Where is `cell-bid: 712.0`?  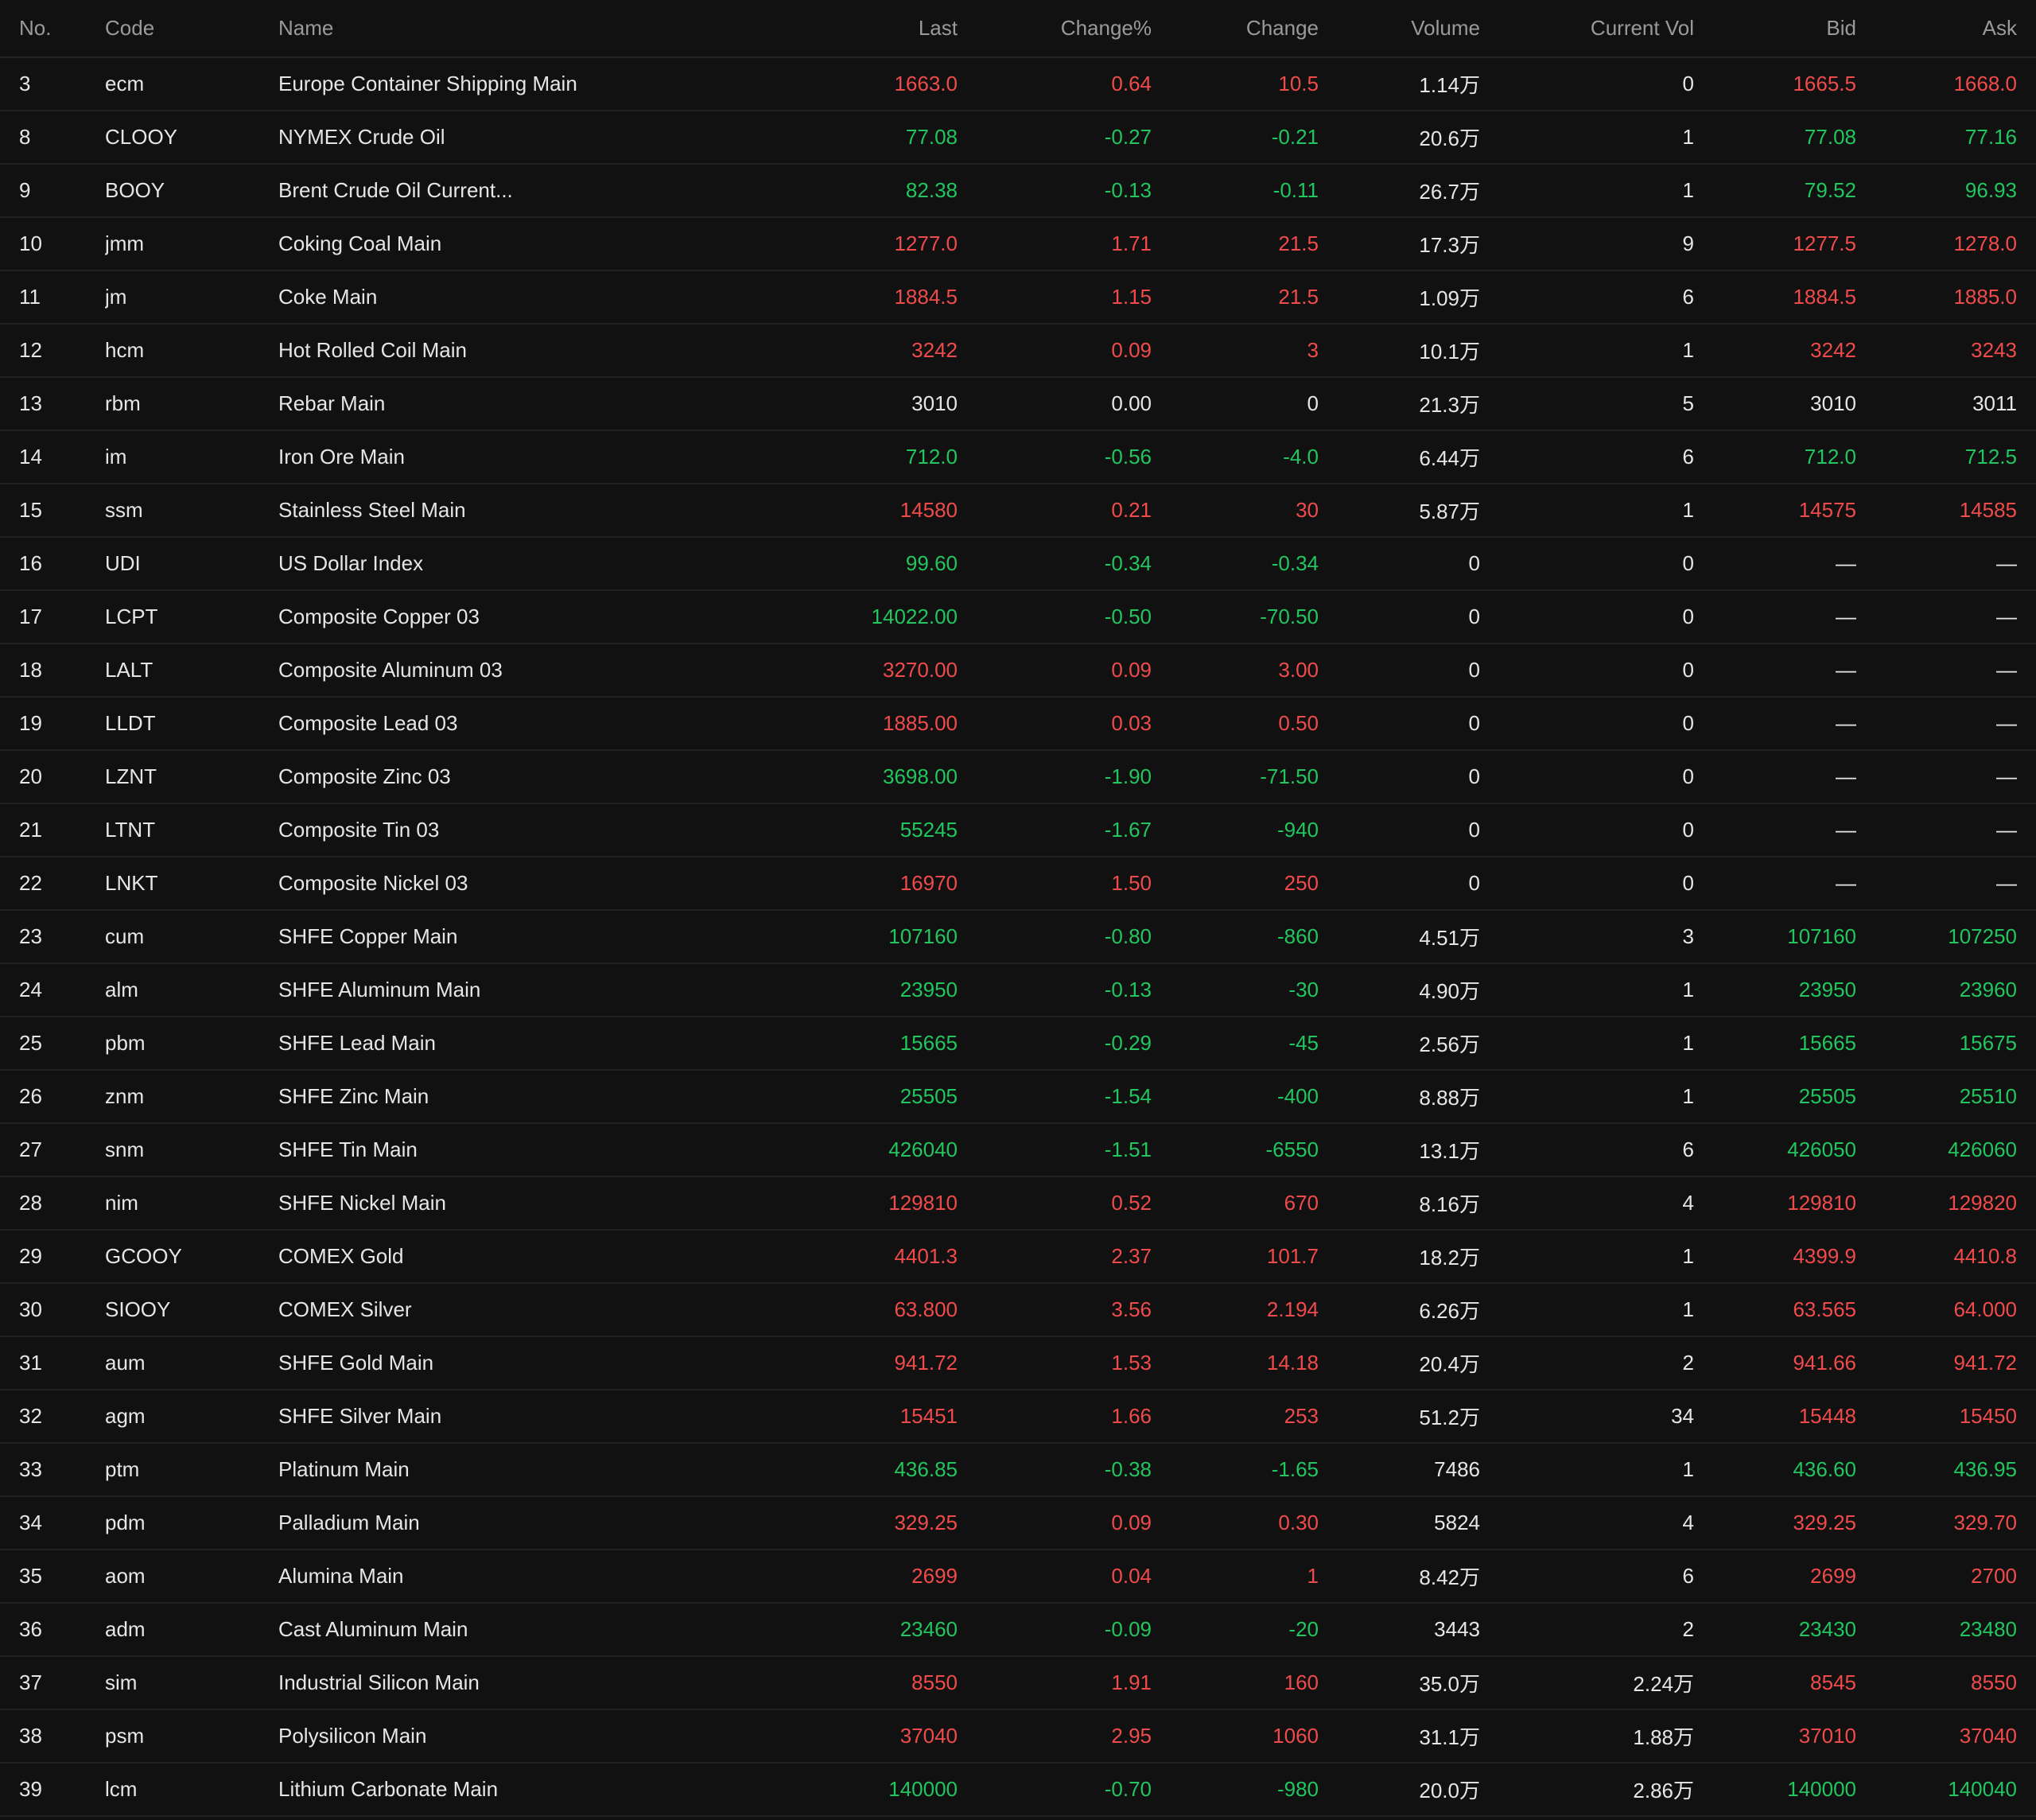
cell-bid: 712.0 is located at coordinates (1775, 457).